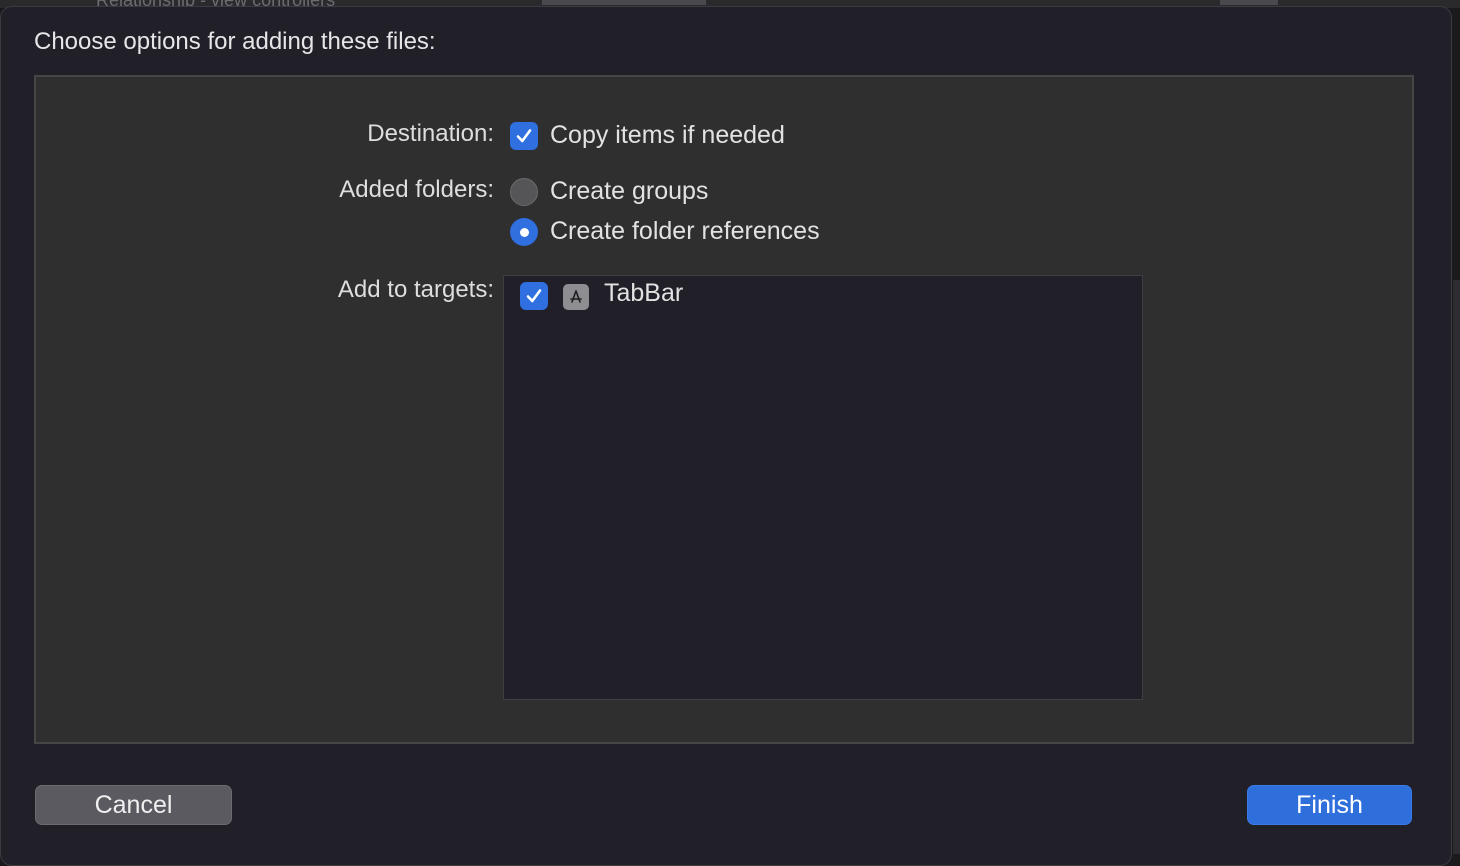 The height and width of the screenshot is (866, 1460). What do you see at coordinates (1456, 567) in the screenshot?
I see `background-window-edge` at bounding box center [1456, 567].